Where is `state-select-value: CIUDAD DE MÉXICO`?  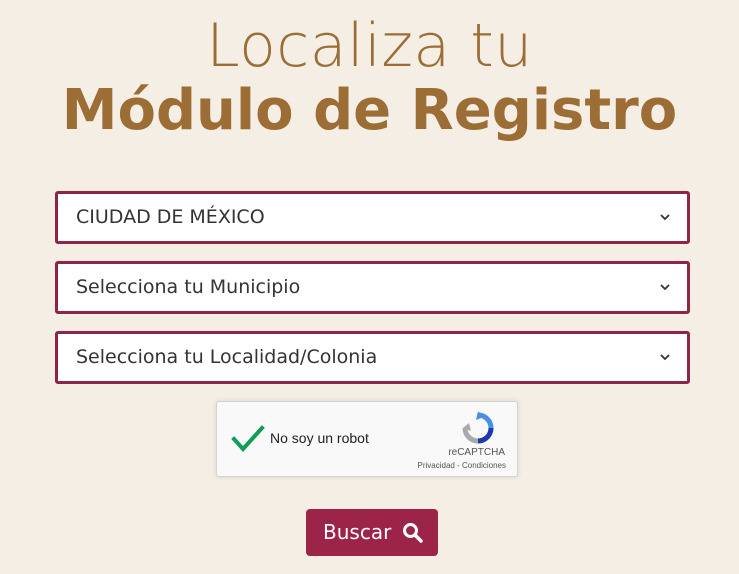
state-select-value: CIUDAD DE MÉXICO is located at coordinates (170, 217).